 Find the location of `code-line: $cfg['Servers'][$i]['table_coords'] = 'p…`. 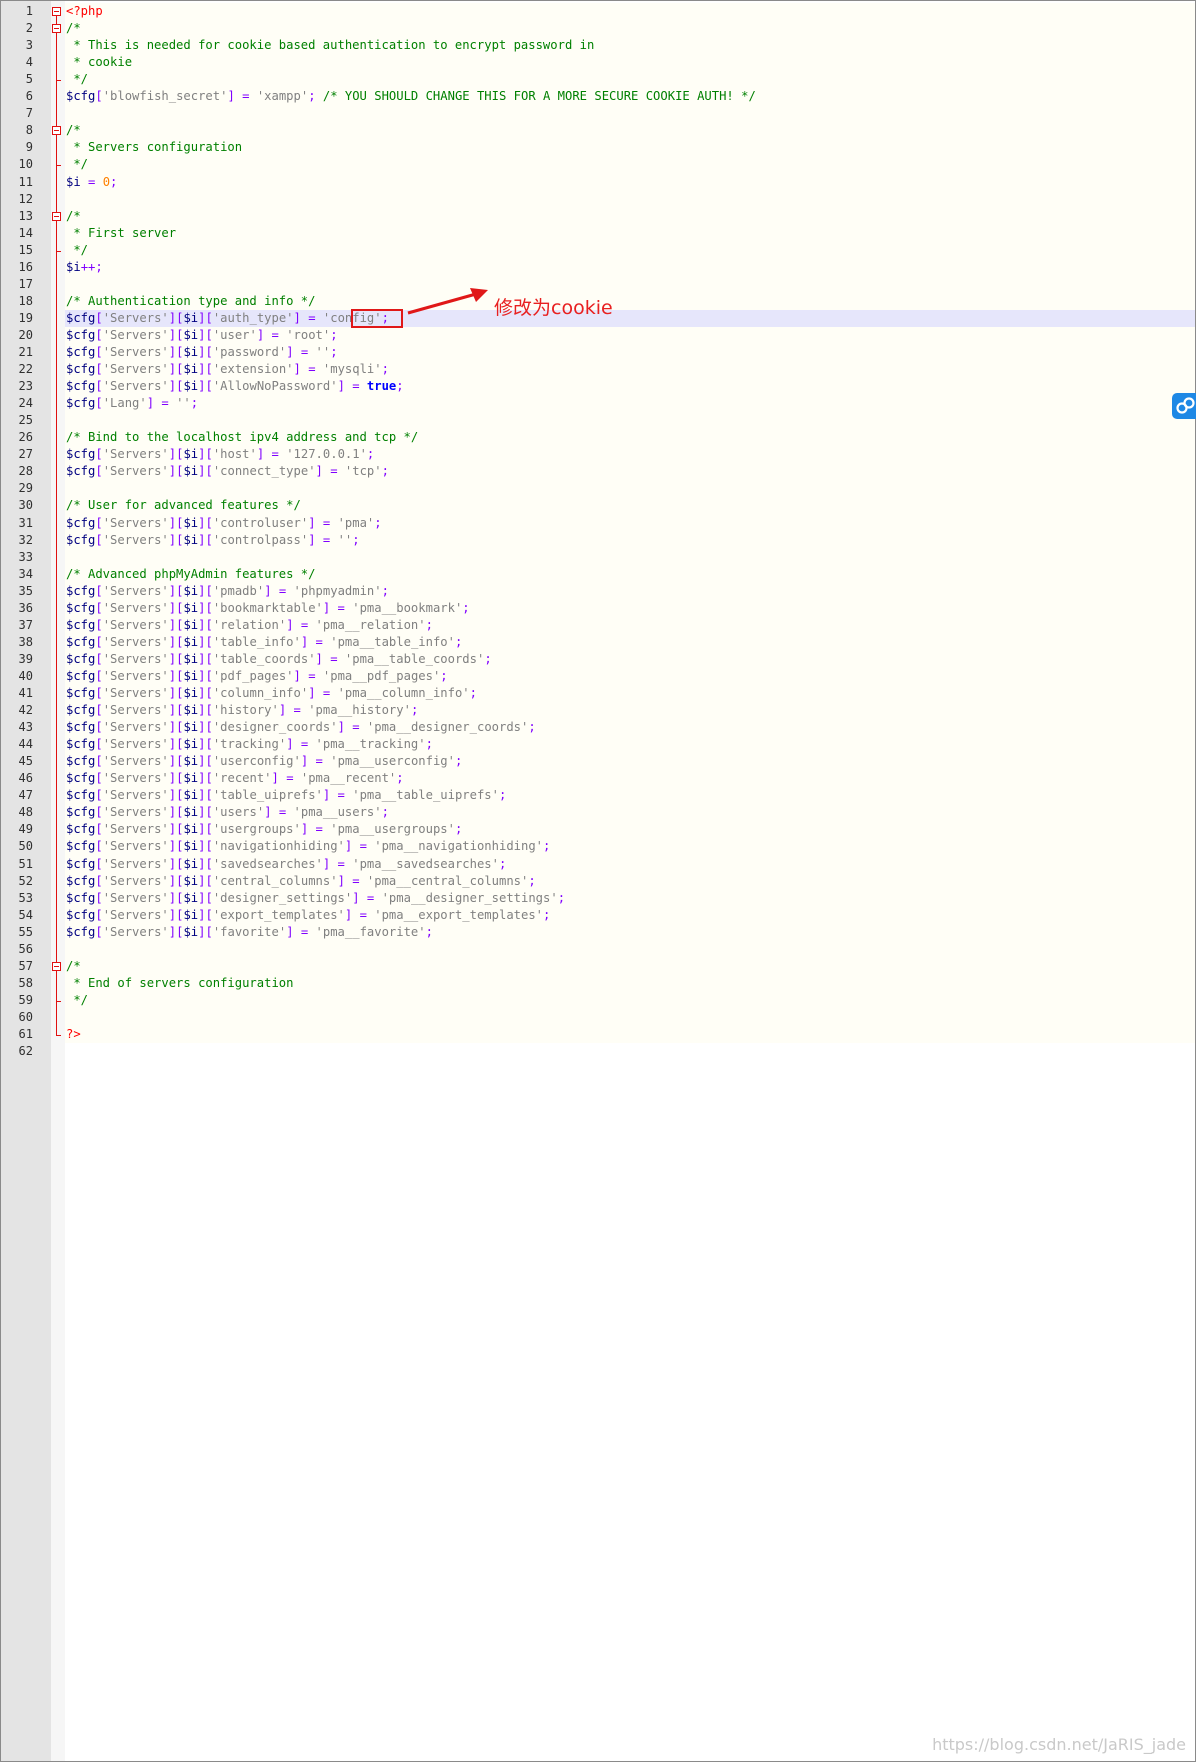

code-line: $cfg['Servers'][$i]['table_coords'] = 'p… is located at coordinates (279, 659).